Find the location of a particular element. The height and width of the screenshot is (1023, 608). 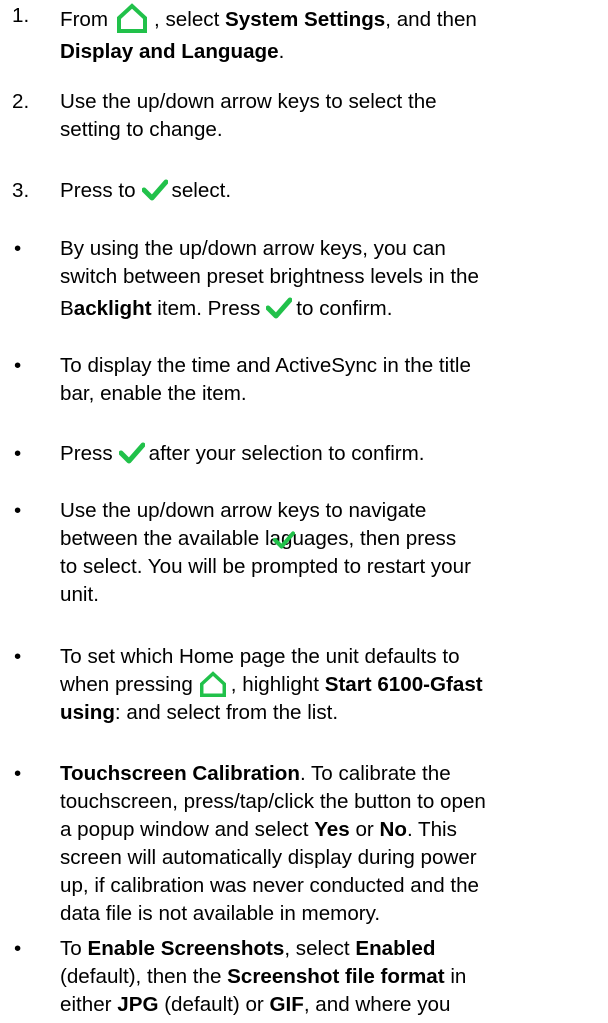

step-number: 1. is located at coordinates (21, 15).